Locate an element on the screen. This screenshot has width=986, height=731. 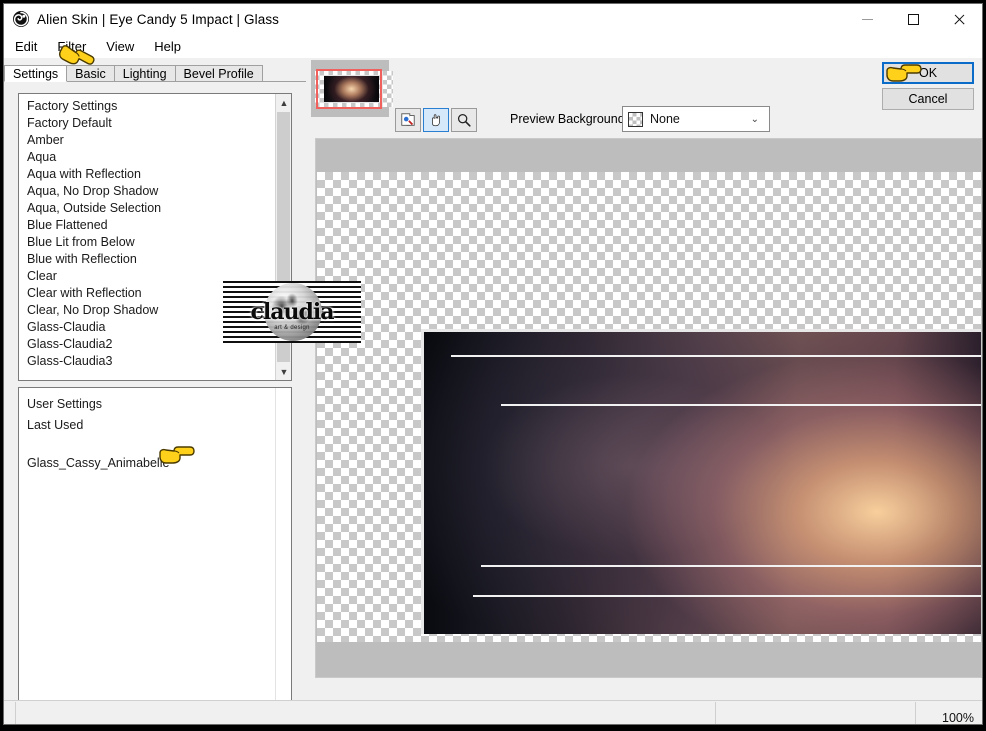
watermark-subtext: art & design is located at coordinates (292, 328).